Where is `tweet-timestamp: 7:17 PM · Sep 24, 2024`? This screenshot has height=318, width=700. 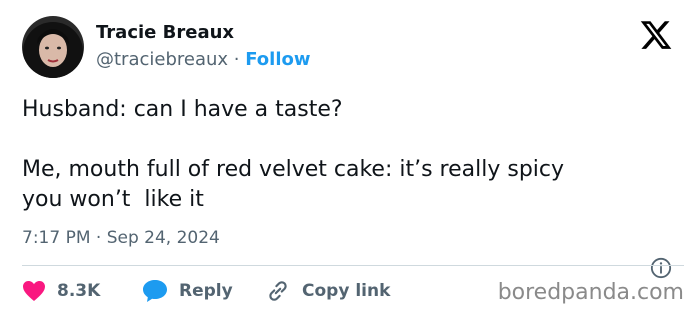 tweet-timestamp: 7:17 PM · Sep 24, 2024 is located at coordinates (121, 238).